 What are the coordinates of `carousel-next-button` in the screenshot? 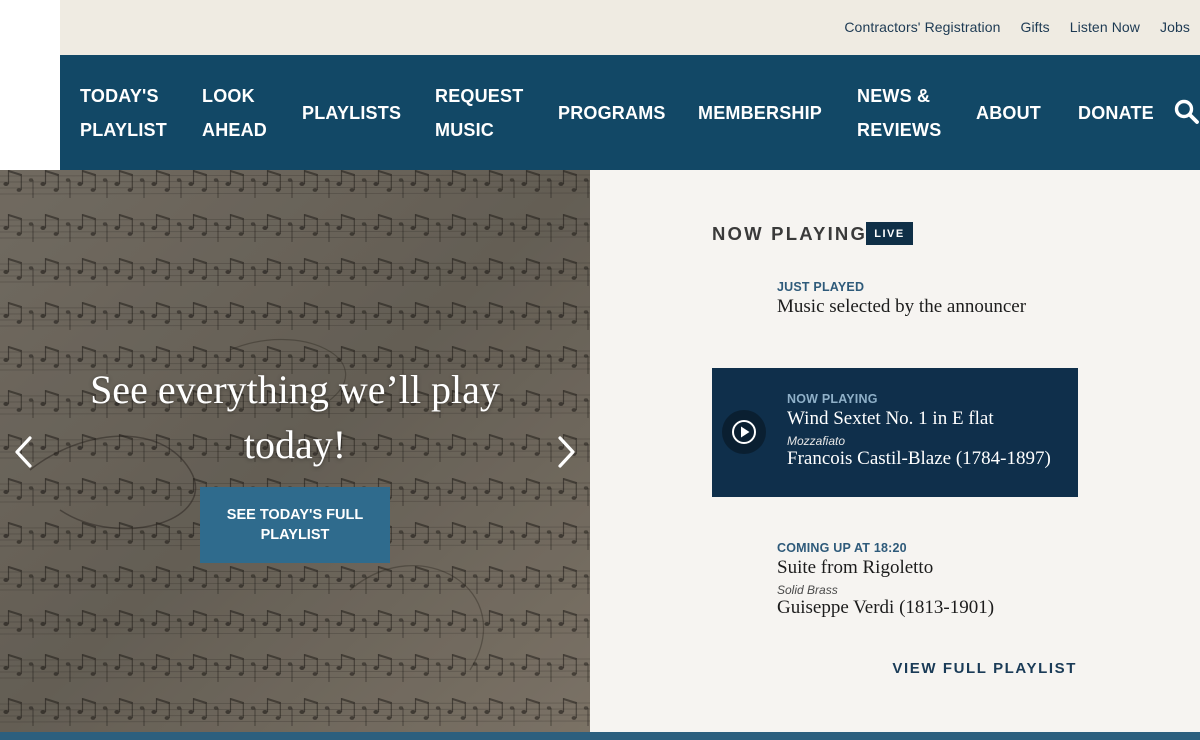 It's located at (566, 452).